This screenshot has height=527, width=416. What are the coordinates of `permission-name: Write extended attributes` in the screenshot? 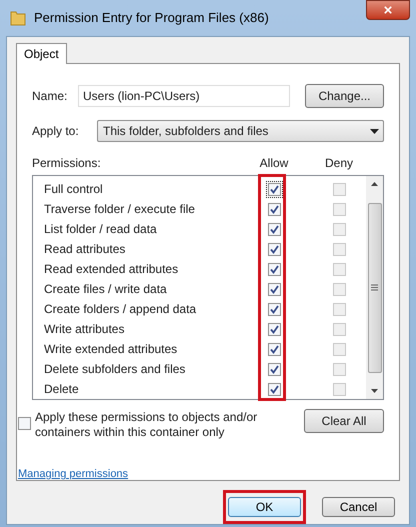 It's located at (111, 349).